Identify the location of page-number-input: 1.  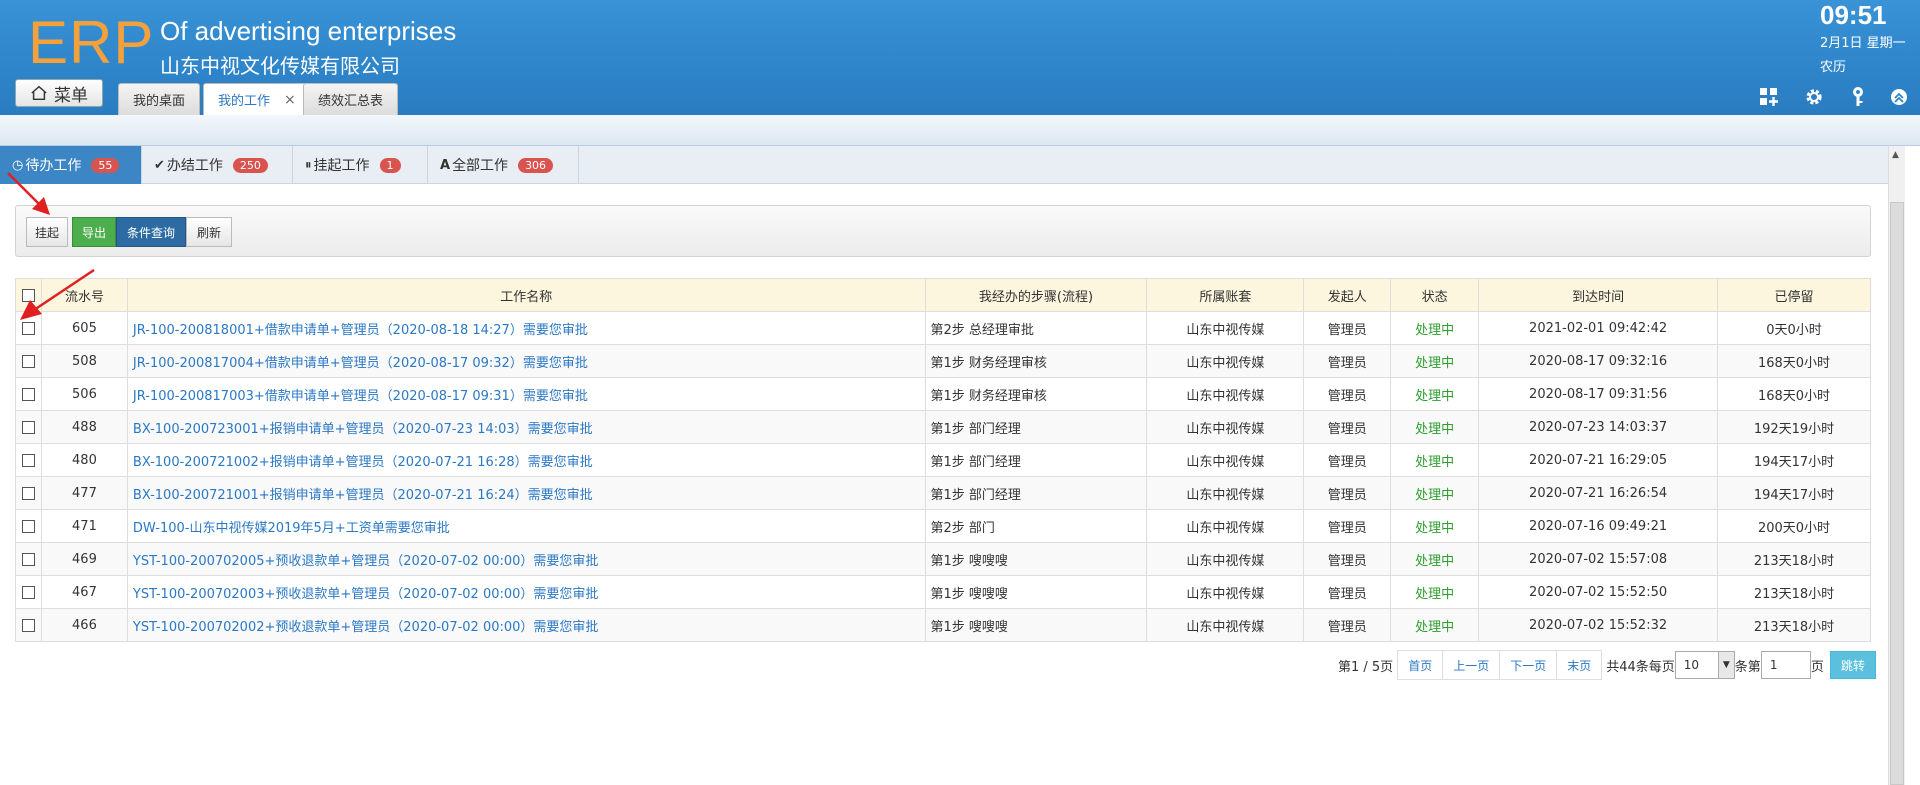
(1785, 665).